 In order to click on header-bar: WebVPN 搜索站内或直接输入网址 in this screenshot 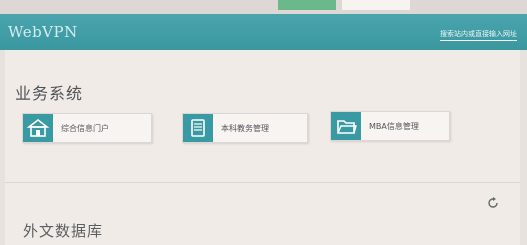, I will do `click(263, 32)`.